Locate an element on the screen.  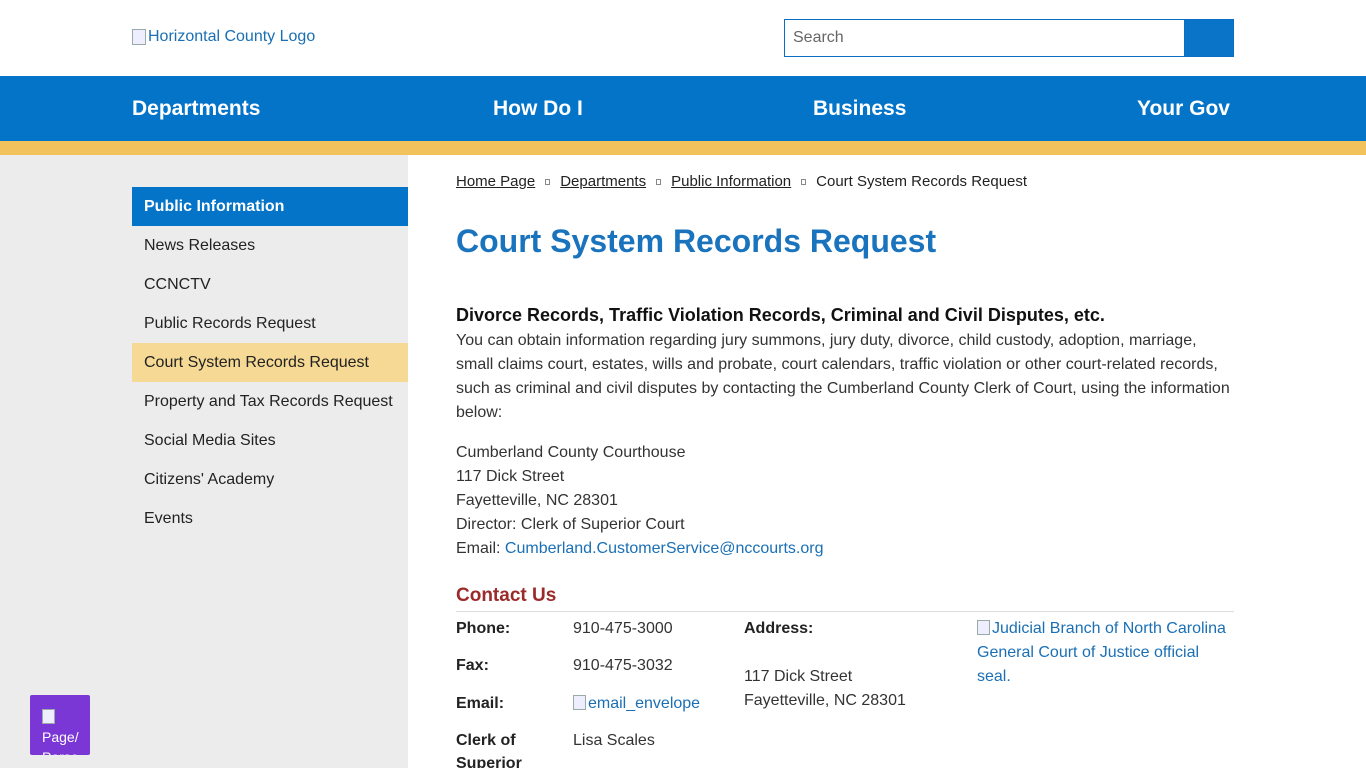
divider is located at coordinates (845, 611).